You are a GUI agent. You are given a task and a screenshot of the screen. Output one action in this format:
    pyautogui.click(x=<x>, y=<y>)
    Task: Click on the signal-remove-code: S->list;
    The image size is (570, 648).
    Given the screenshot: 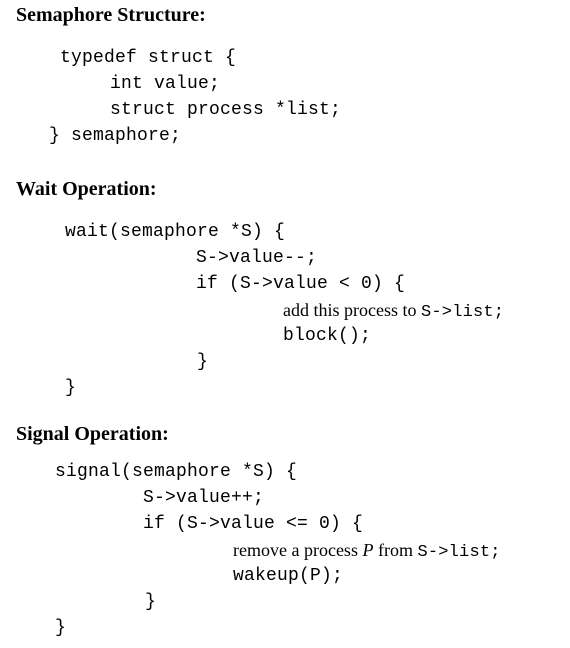 What is the action you would take?
    pyautogui.click(x=459, y=552)
    